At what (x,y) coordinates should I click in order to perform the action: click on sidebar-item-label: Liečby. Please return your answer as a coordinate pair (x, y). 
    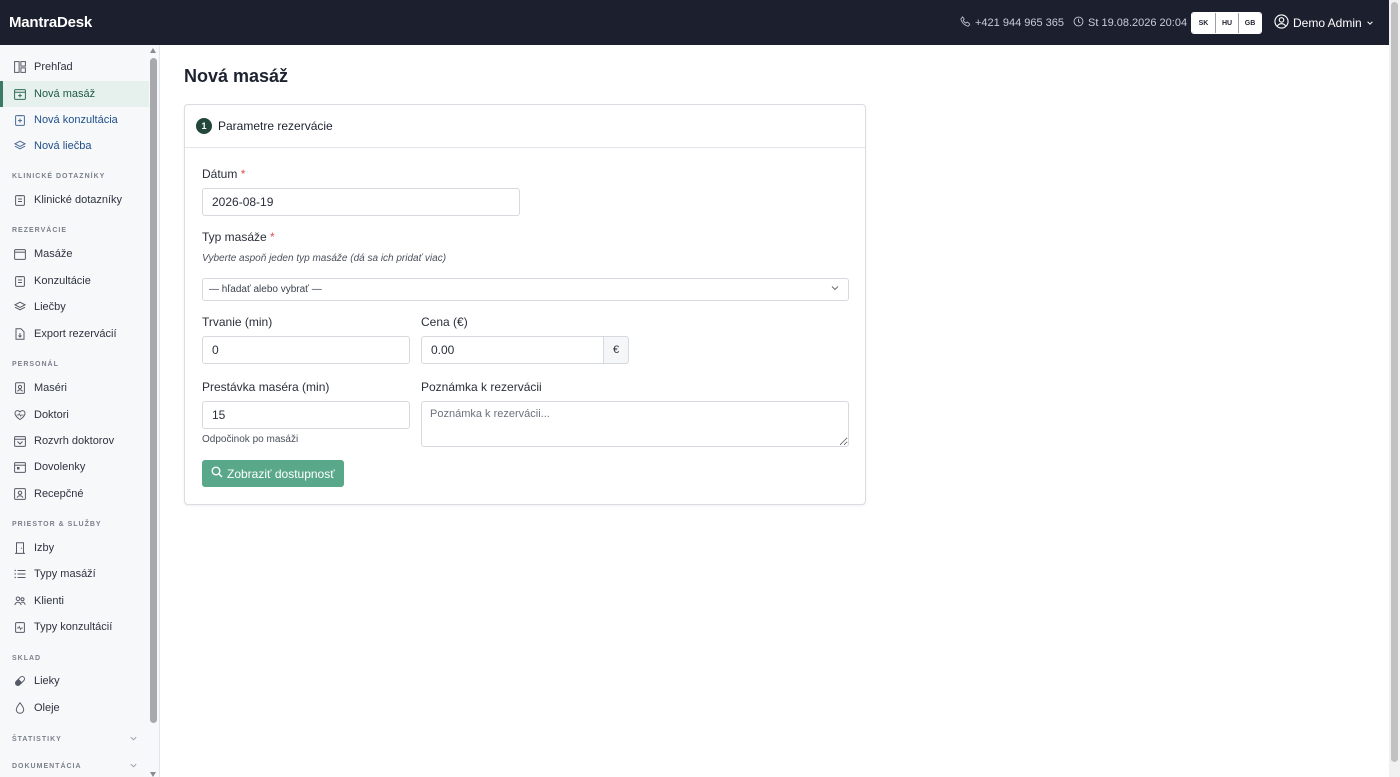
    Looking at the image, I should click on (50, 307).